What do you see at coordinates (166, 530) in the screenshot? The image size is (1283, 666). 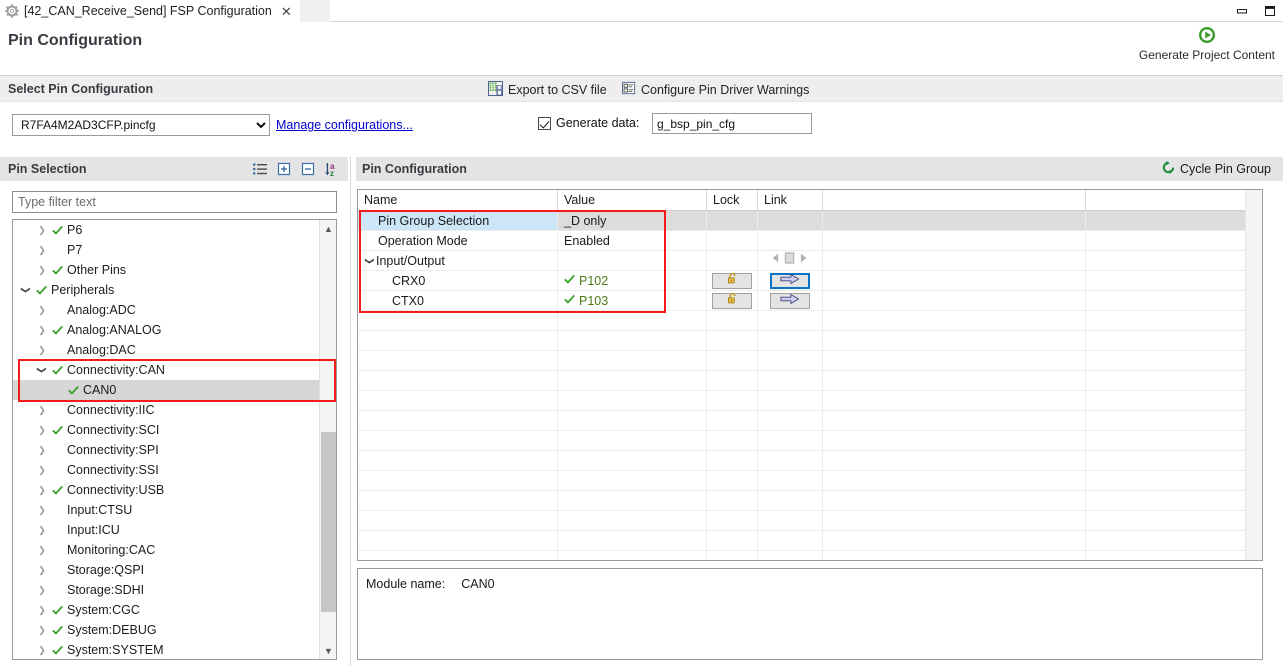 I see `tree-item-input-icu: ❯ Input:ICU` at bounding box center [166, 530].